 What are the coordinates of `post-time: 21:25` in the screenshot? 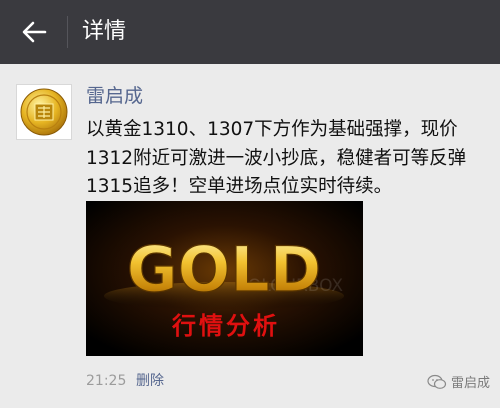 It's located at (106, 381).